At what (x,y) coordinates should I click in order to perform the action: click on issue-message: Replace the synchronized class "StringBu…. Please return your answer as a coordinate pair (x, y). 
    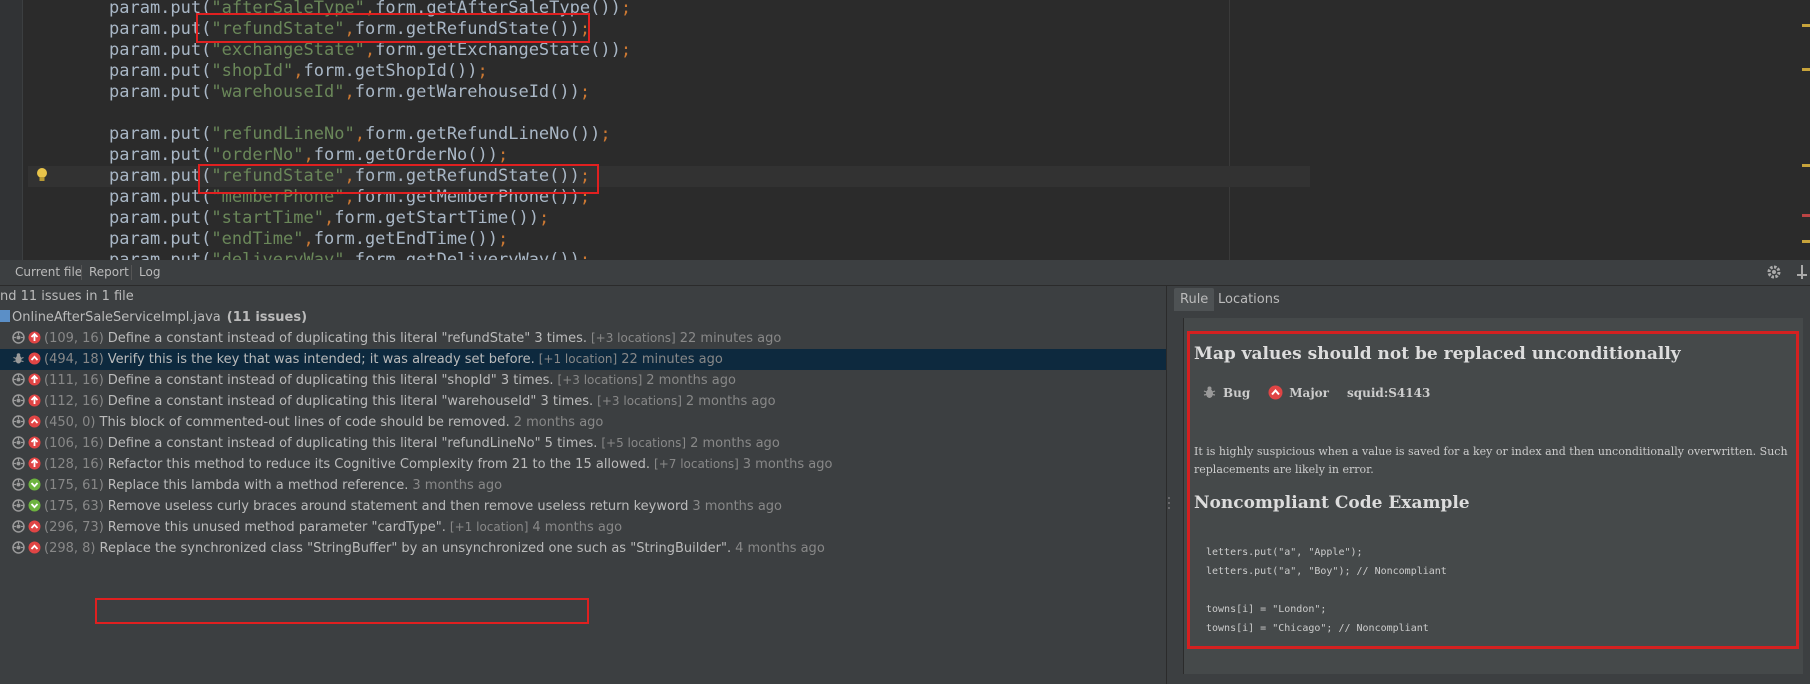
    Looking at the image, I should click on (415, 548).